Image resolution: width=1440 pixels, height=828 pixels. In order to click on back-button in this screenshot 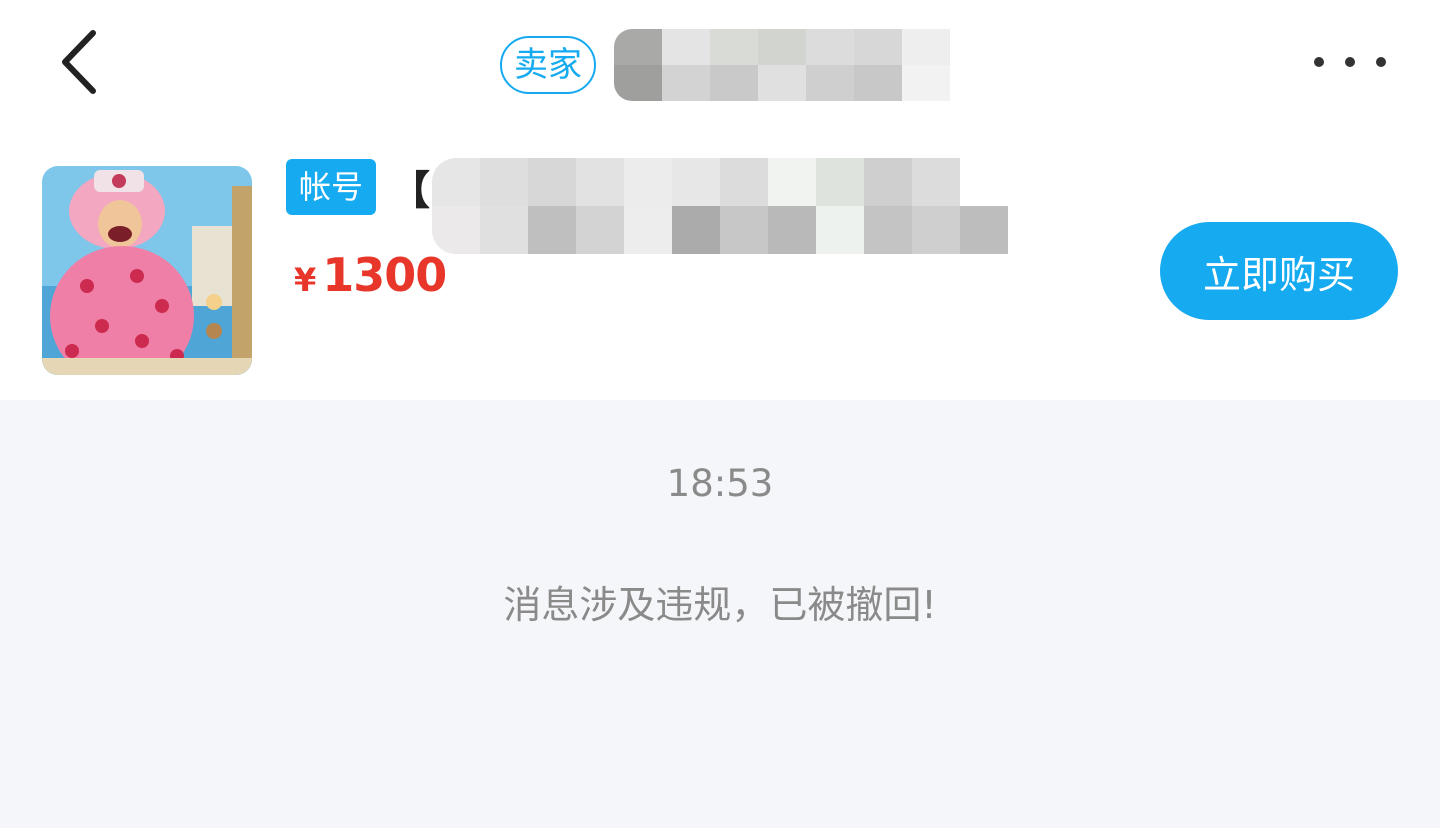, I will do `click(79, 62)`.